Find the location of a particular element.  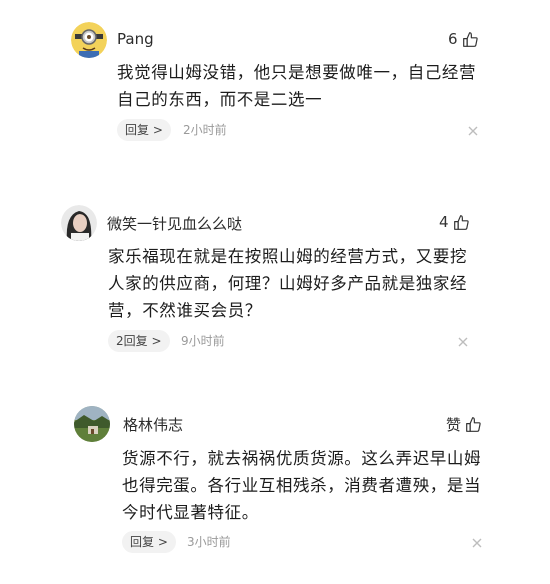

like-button: 4 is located at coordinates (454, 222).